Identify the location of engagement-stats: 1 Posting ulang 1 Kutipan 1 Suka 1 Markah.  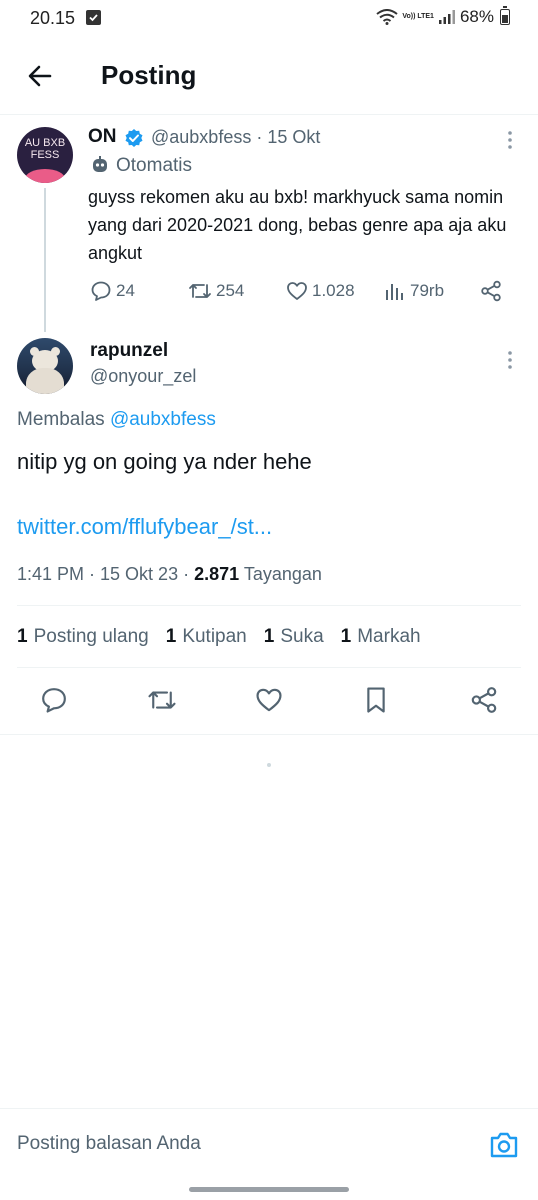
(227, 637).